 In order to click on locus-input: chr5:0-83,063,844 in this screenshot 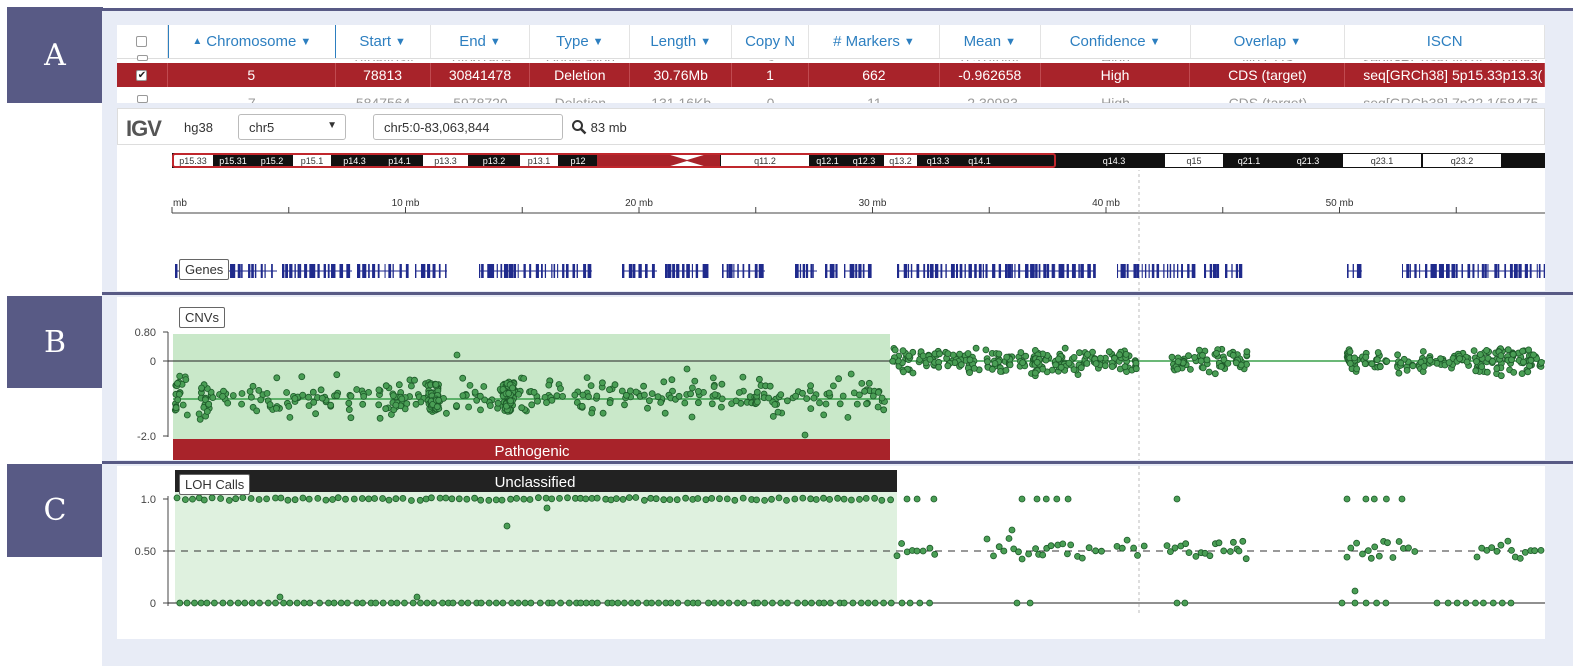, I will do `click(468, 127)`.